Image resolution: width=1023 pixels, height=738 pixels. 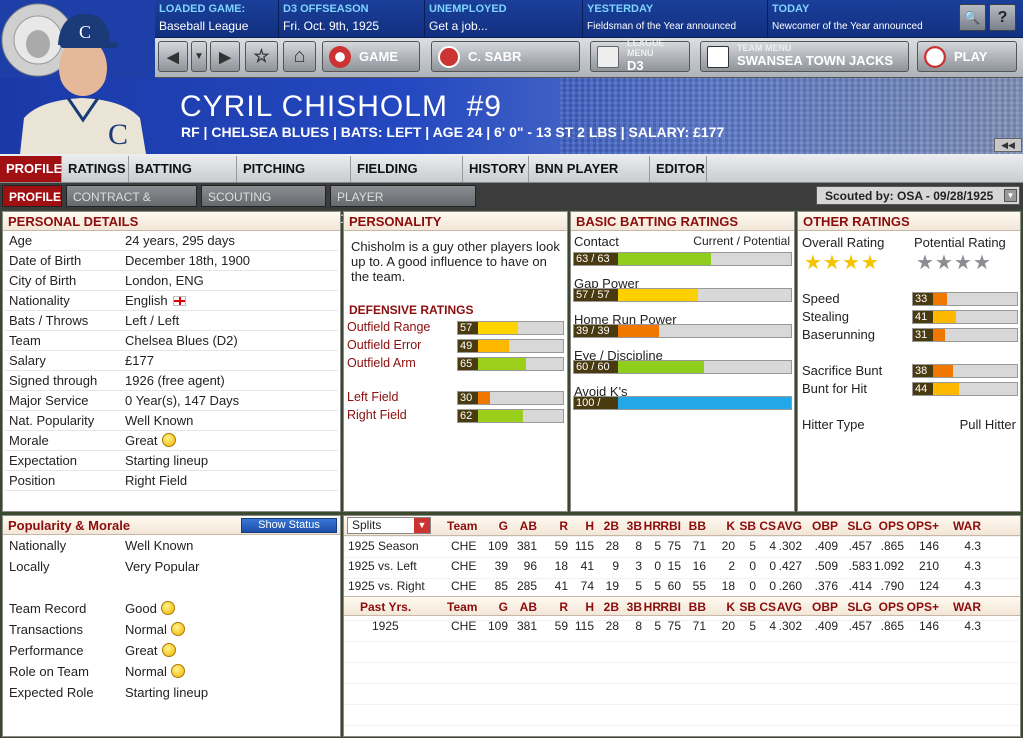 I want to click on stats-column-header: SLG, so click(x=859, y=526).